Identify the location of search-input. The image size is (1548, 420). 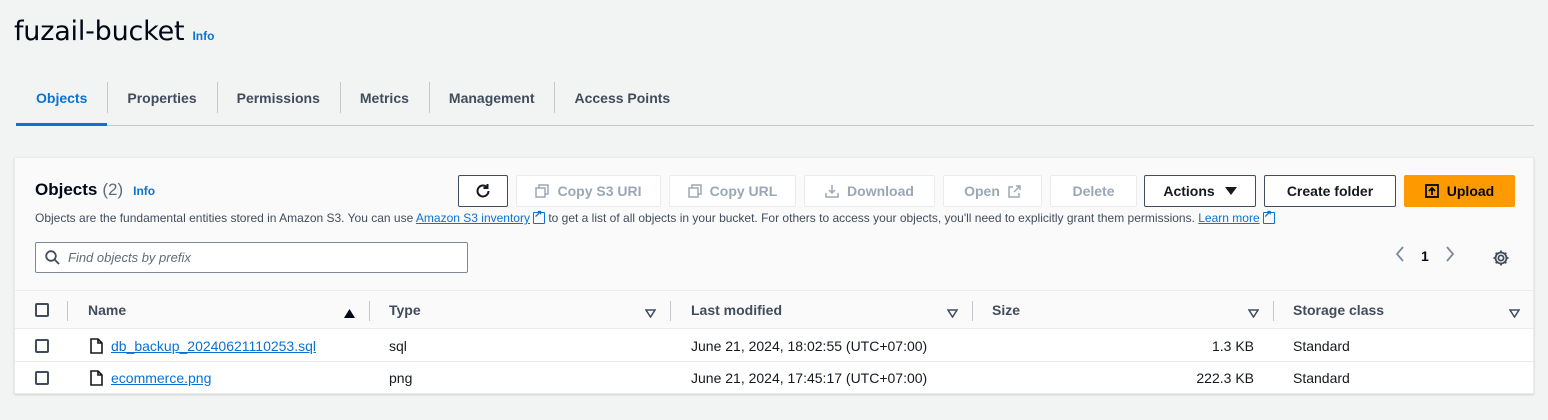
(258, 257).